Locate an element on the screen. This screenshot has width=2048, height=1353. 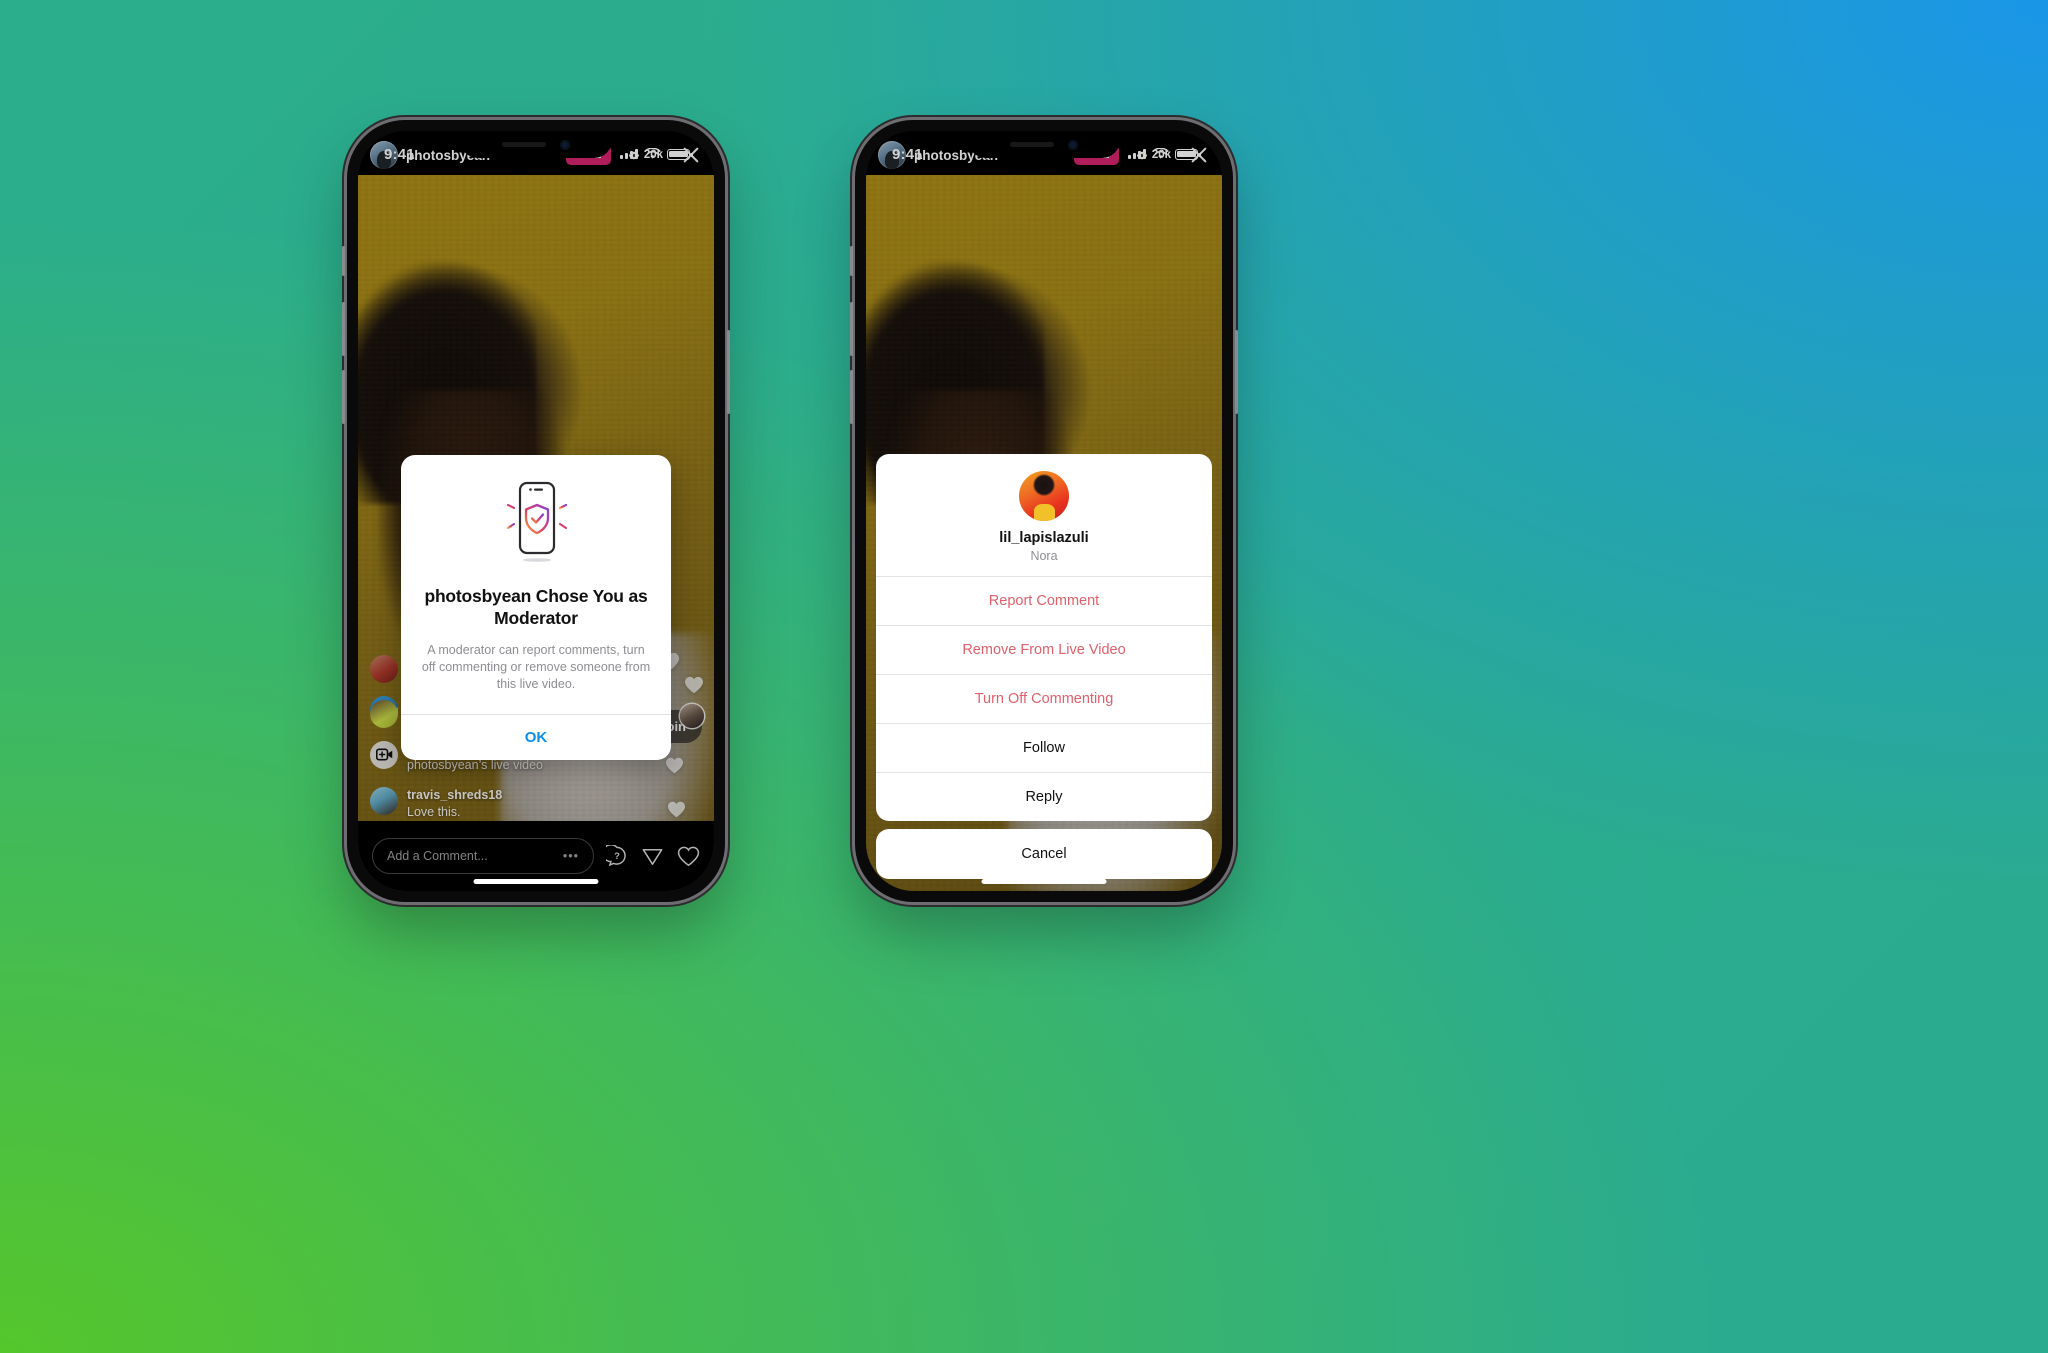
screen-left: 9:41 photosbyean LIVE is located at coordinates (536, 511).